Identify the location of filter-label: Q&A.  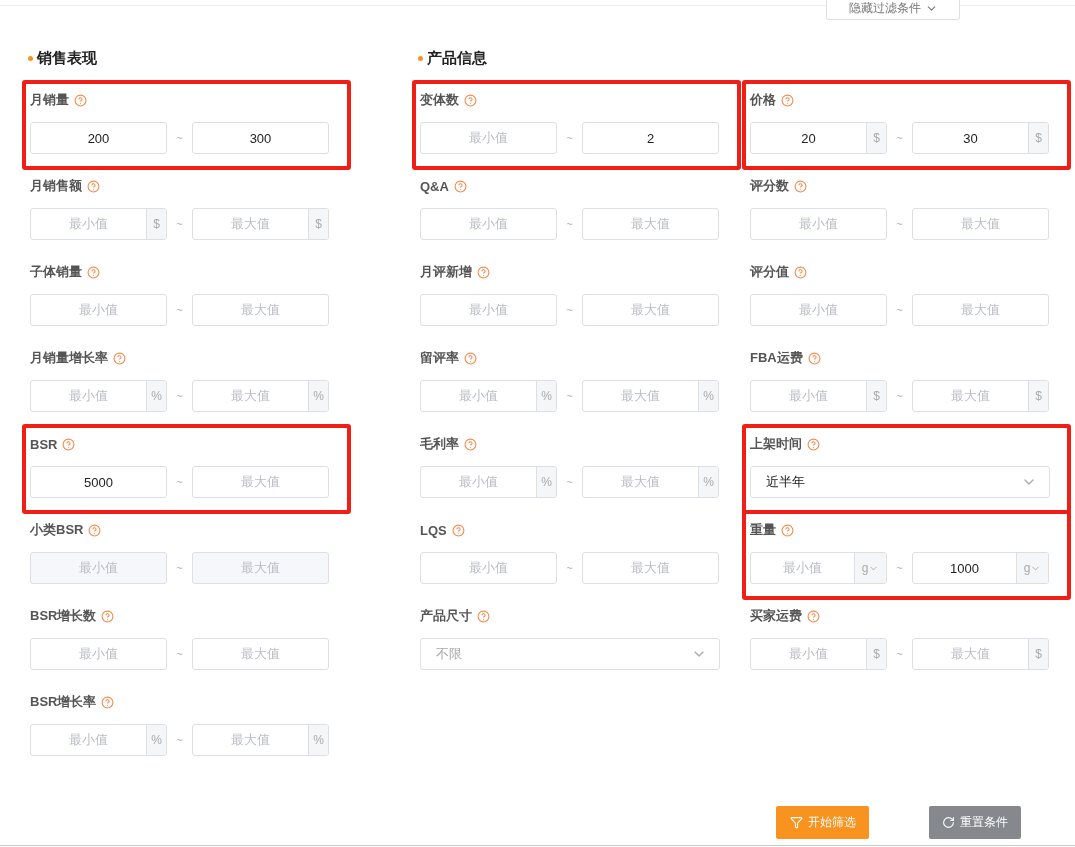
(434, 186).